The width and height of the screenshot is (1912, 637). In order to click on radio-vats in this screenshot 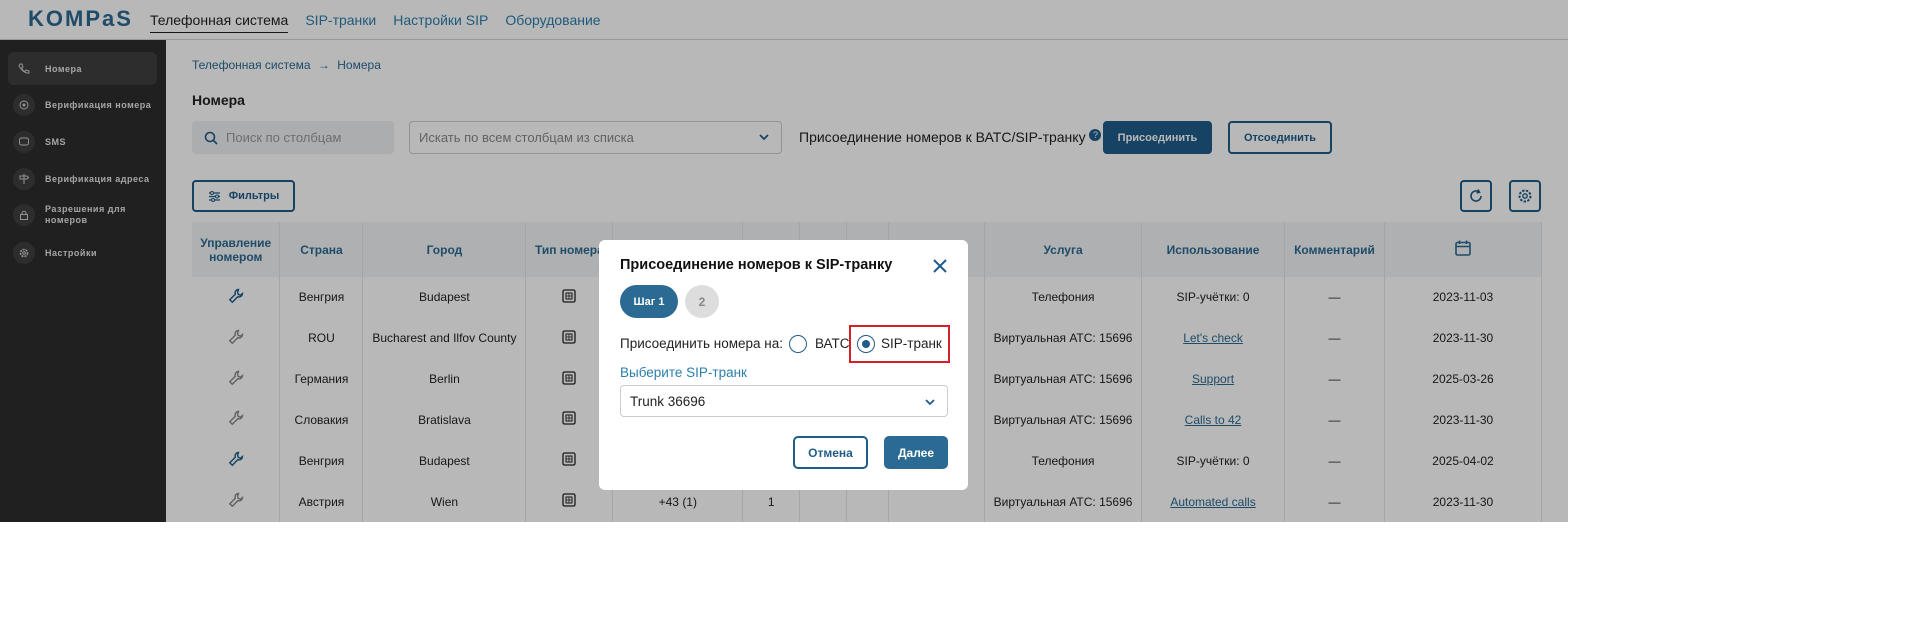, I will do `click(798, 344)`.